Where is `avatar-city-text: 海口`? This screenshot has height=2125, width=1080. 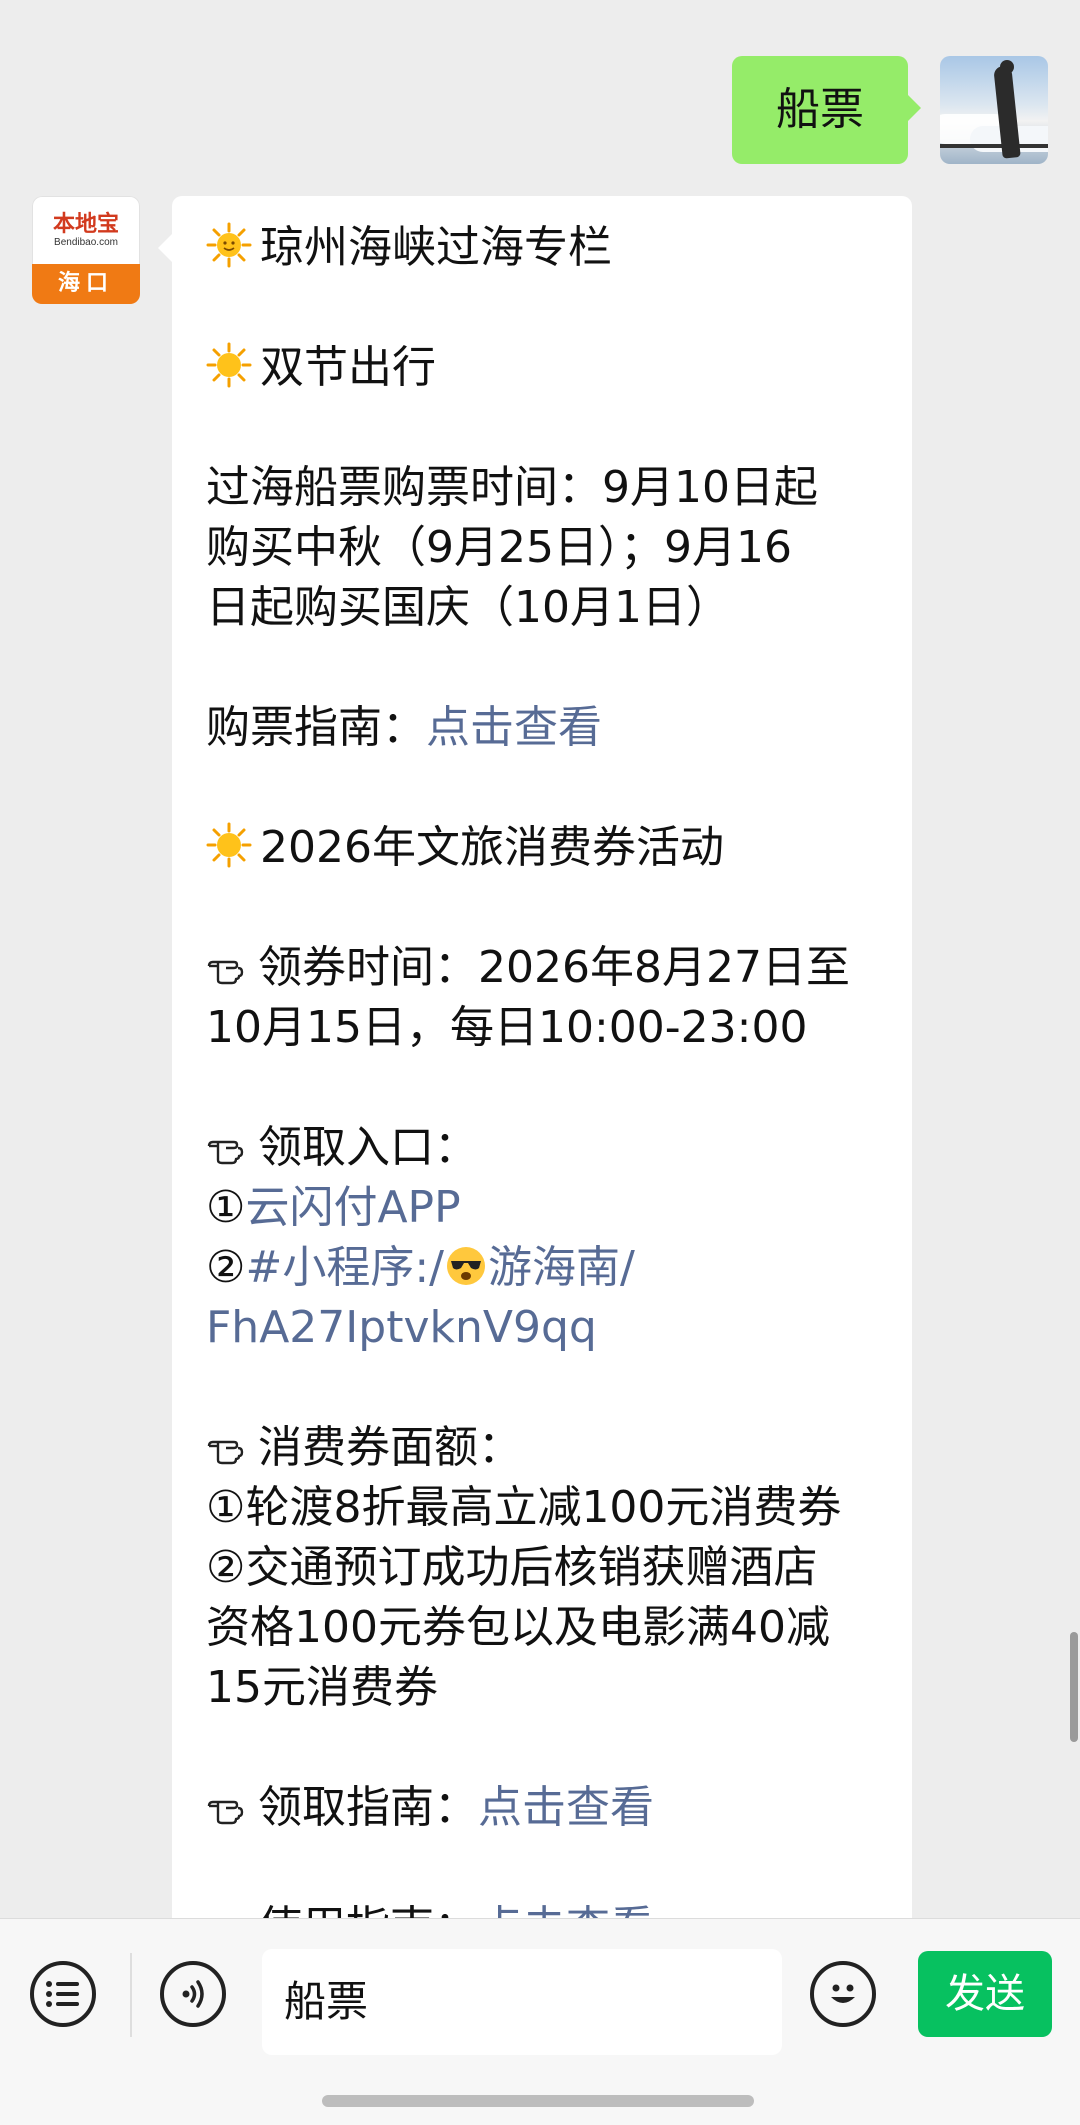 avatar-city-text: 海口 is located at coordinates (86, 284).